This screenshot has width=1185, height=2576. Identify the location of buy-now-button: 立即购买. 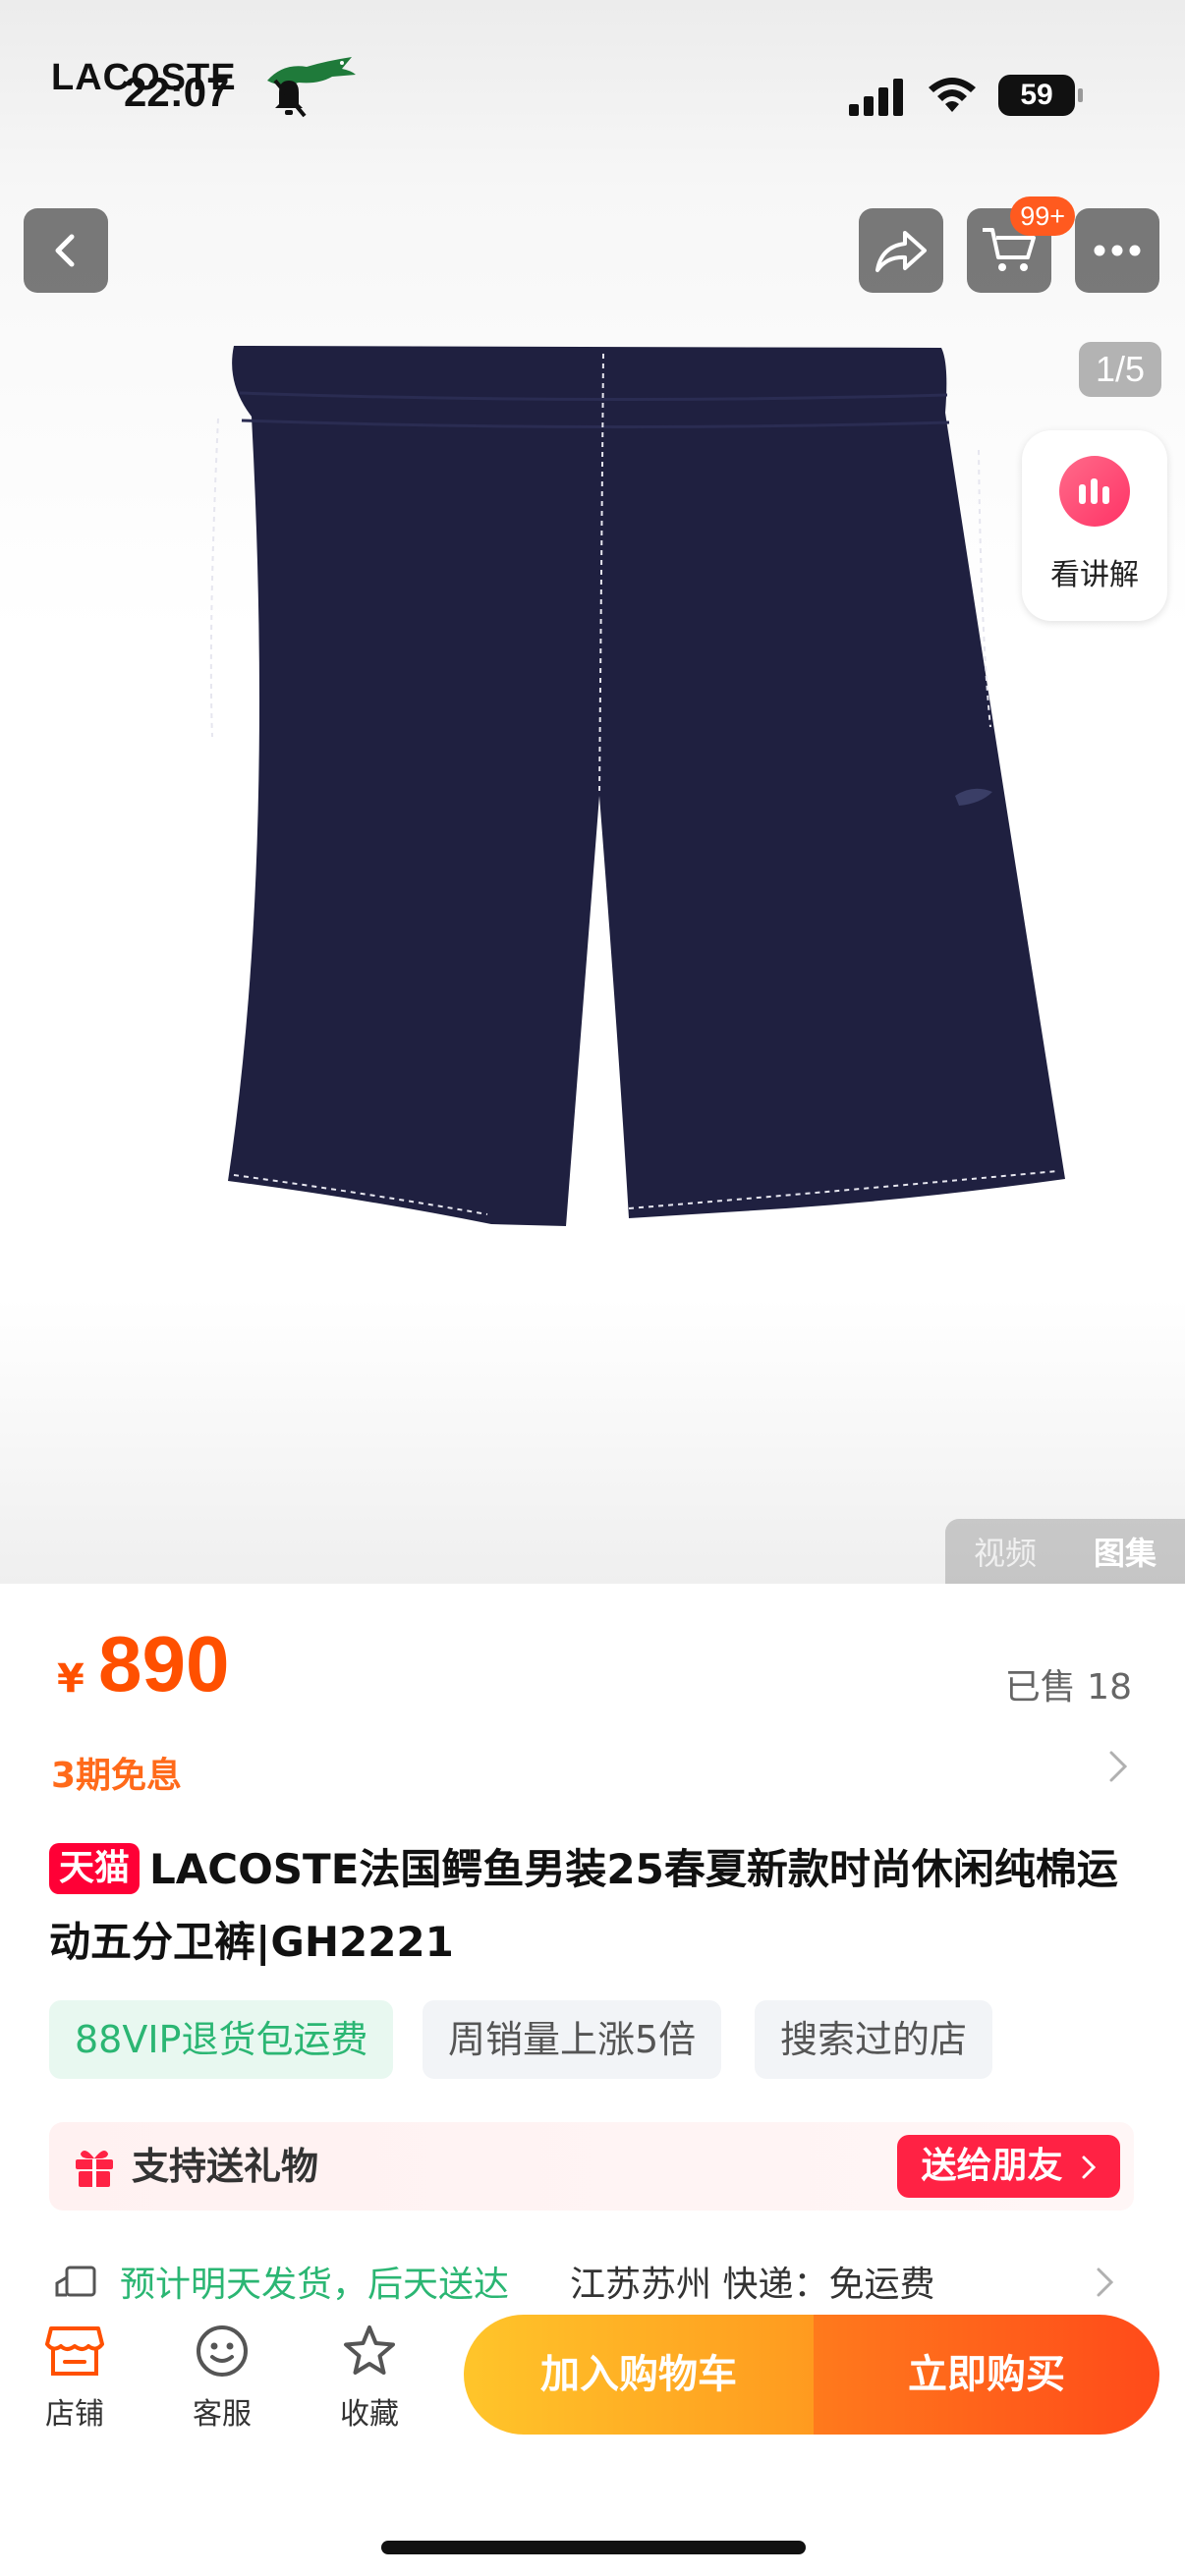
(987, 2375).